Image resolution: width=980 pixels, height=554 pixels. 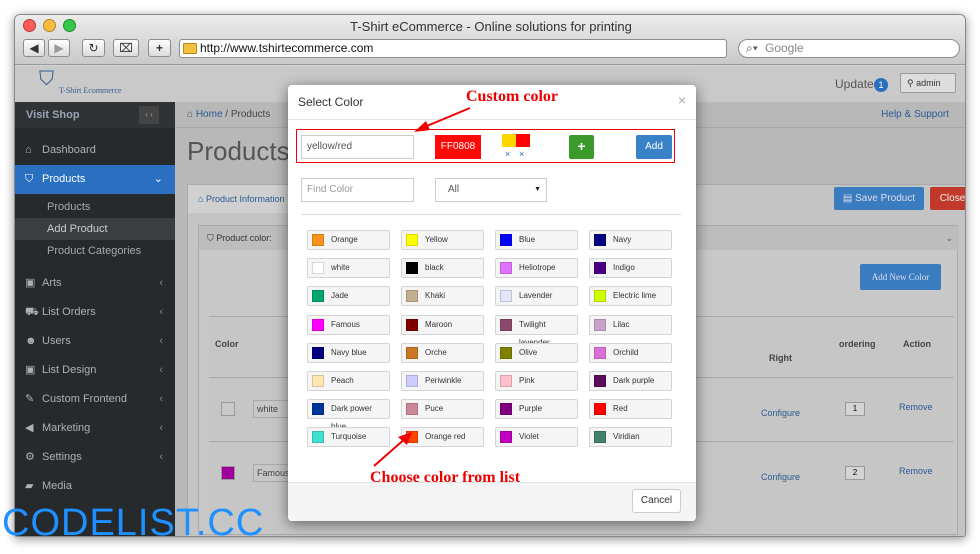 What do you see at coordinates (348, 415) in the screenshot?
I see `color-option: Dark power blue` at bounding box center [348, 415].